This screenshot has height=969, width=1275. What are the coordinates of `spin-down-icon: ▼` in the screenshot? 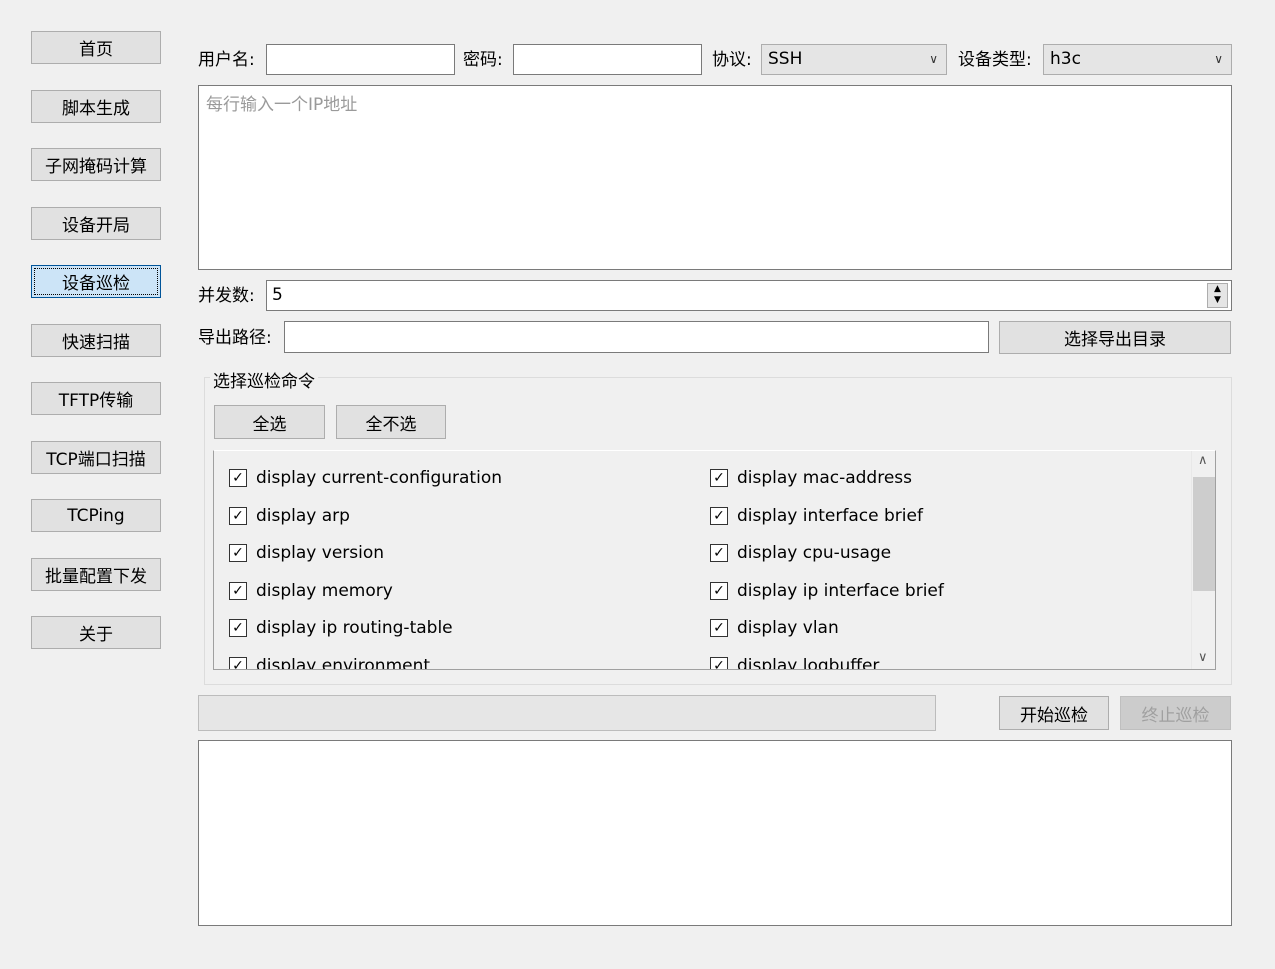 It's located at (1217, 300).